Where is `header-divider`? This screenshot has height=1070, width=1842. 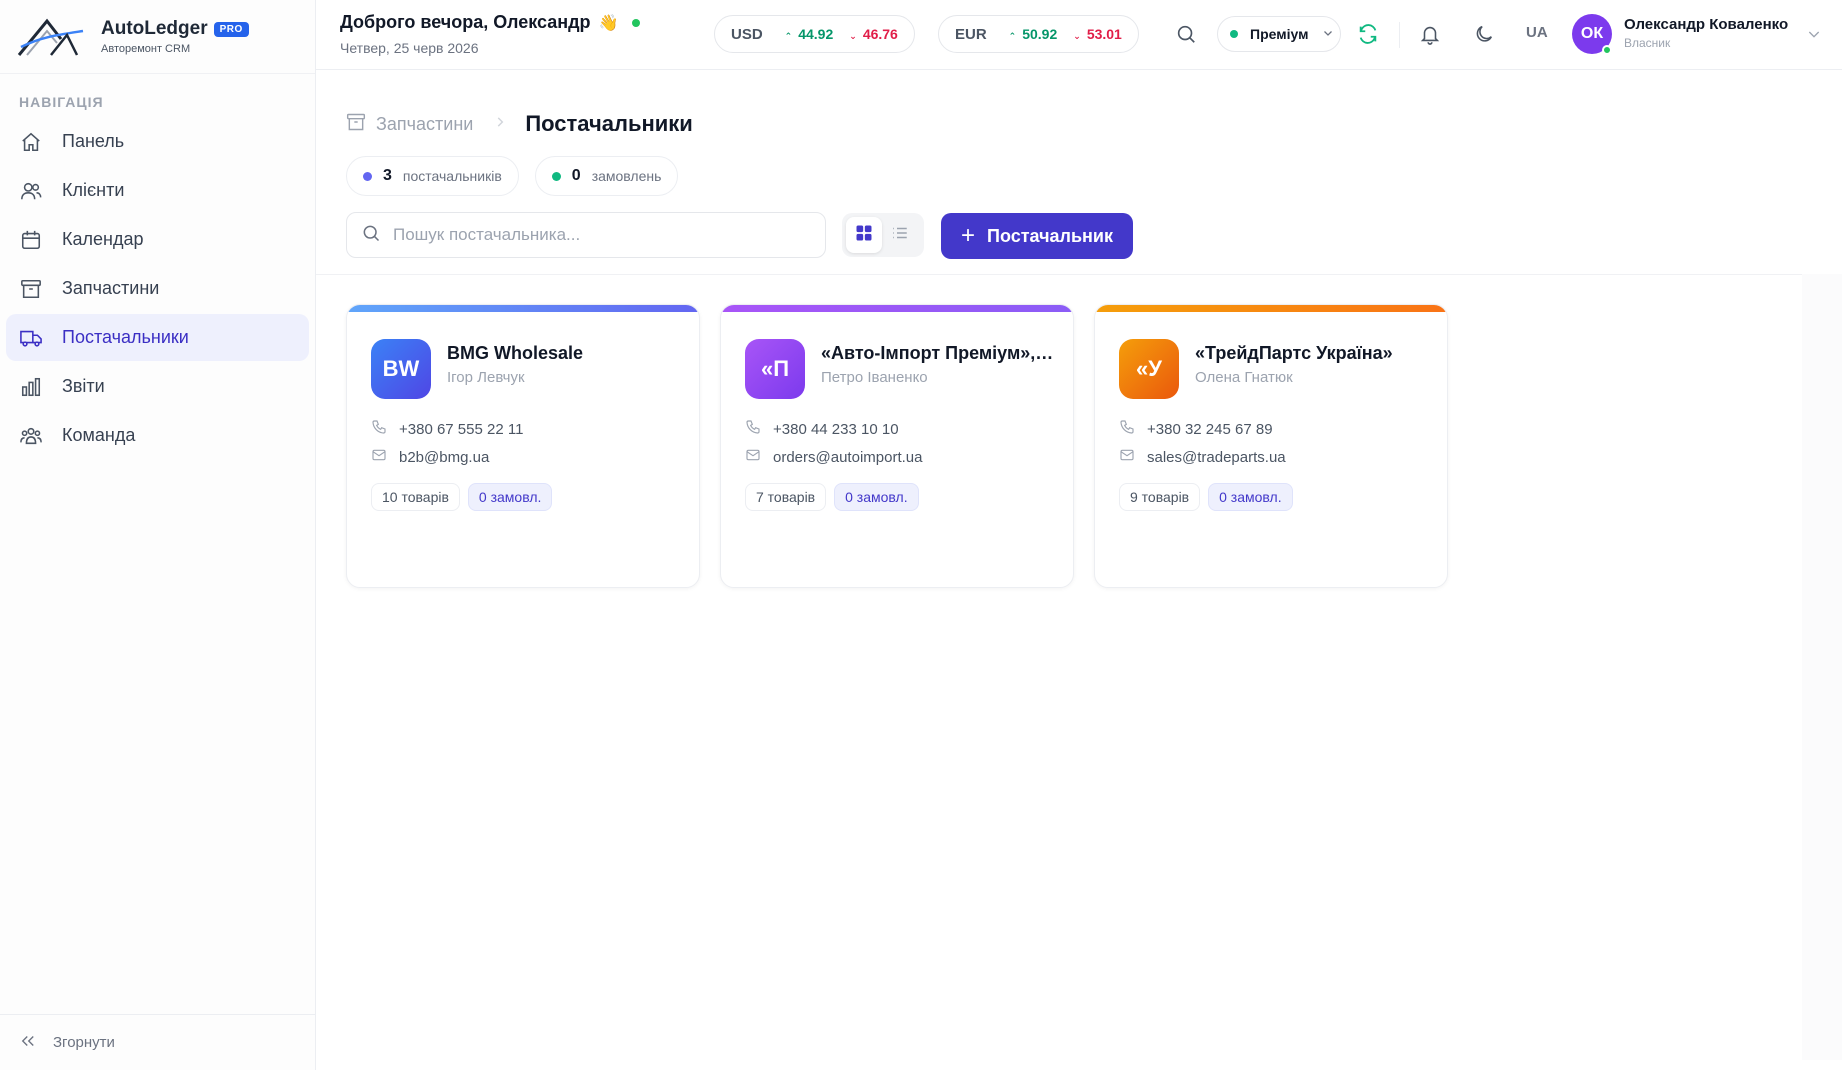
header-divider is located at coordinates (1399, 35).